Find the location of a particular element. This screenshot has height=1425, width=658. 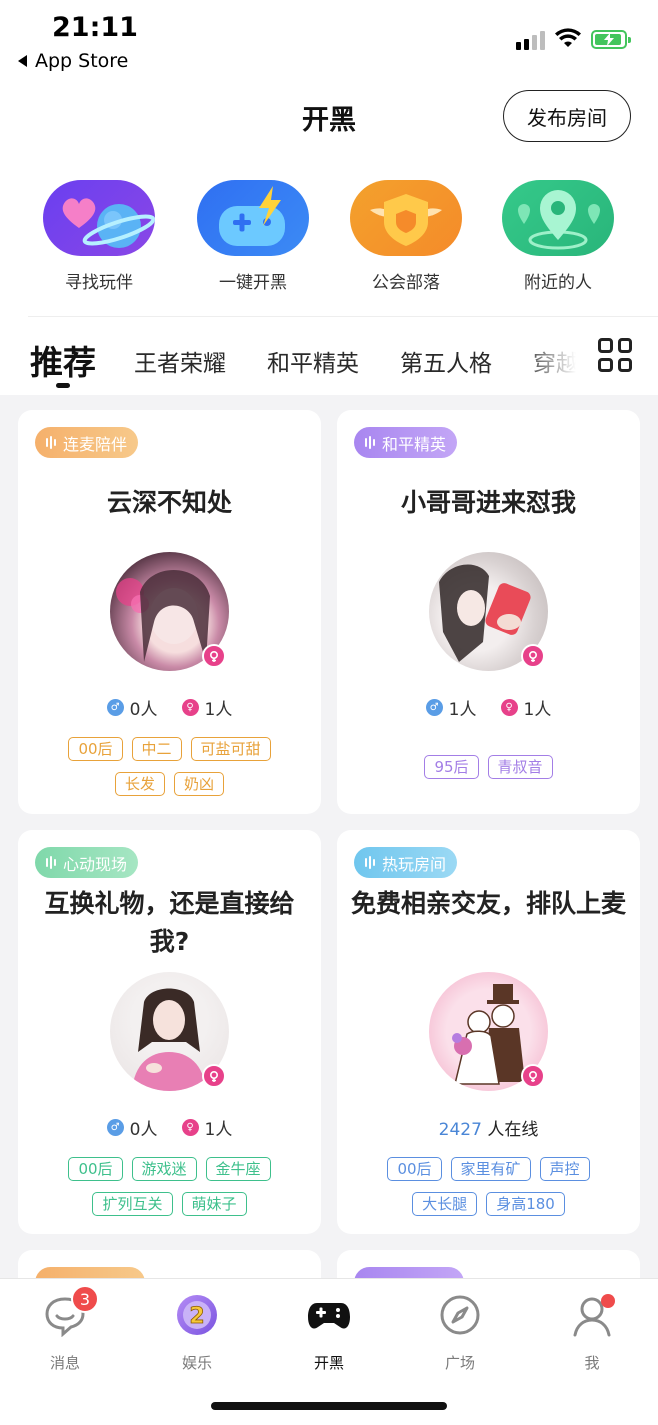

tabbar-me: 我 is located at coordinates (592, 1333).